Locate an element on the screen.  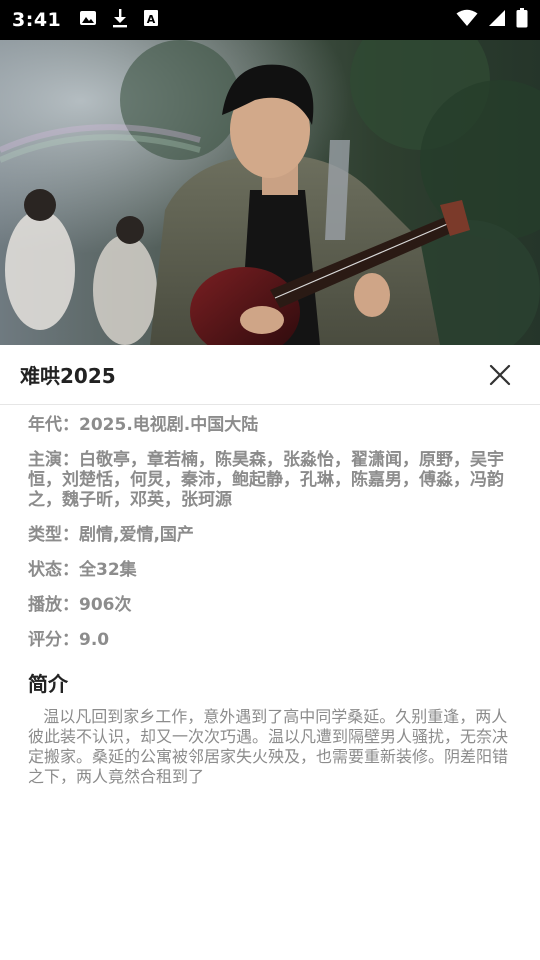
rating-label: 评分： is located at coordinates (53, 640).